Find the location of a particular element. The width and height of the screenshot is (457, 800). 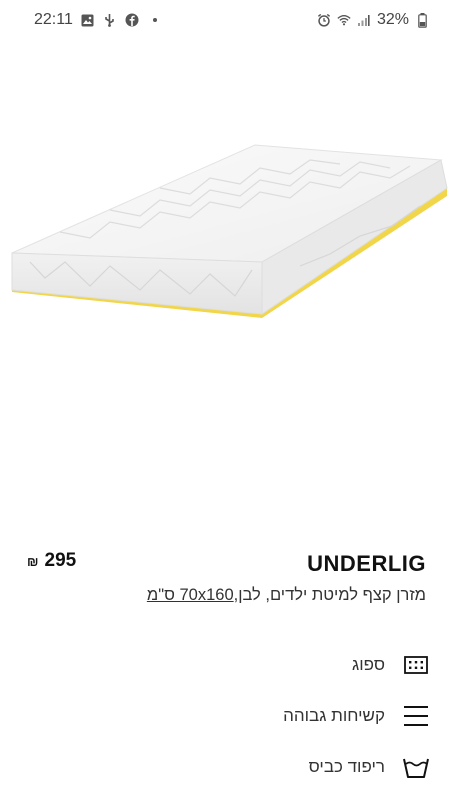

product-name: UNDERLIG is located at coordinates (366, 563).